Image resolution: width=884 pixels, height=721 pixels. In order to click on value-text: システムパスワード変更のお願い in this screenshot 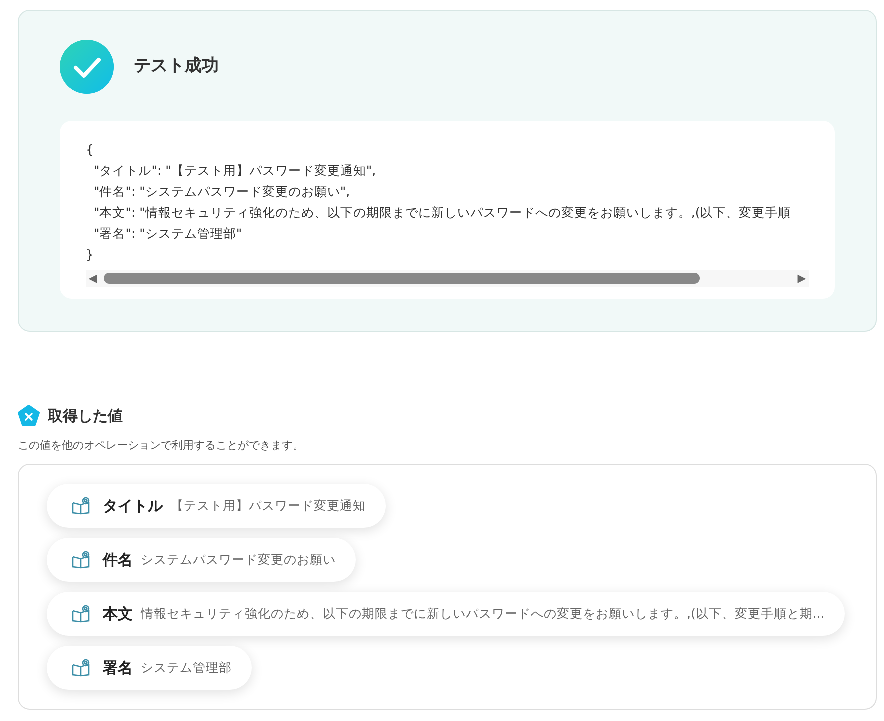, I will do `click(238, 559)`.